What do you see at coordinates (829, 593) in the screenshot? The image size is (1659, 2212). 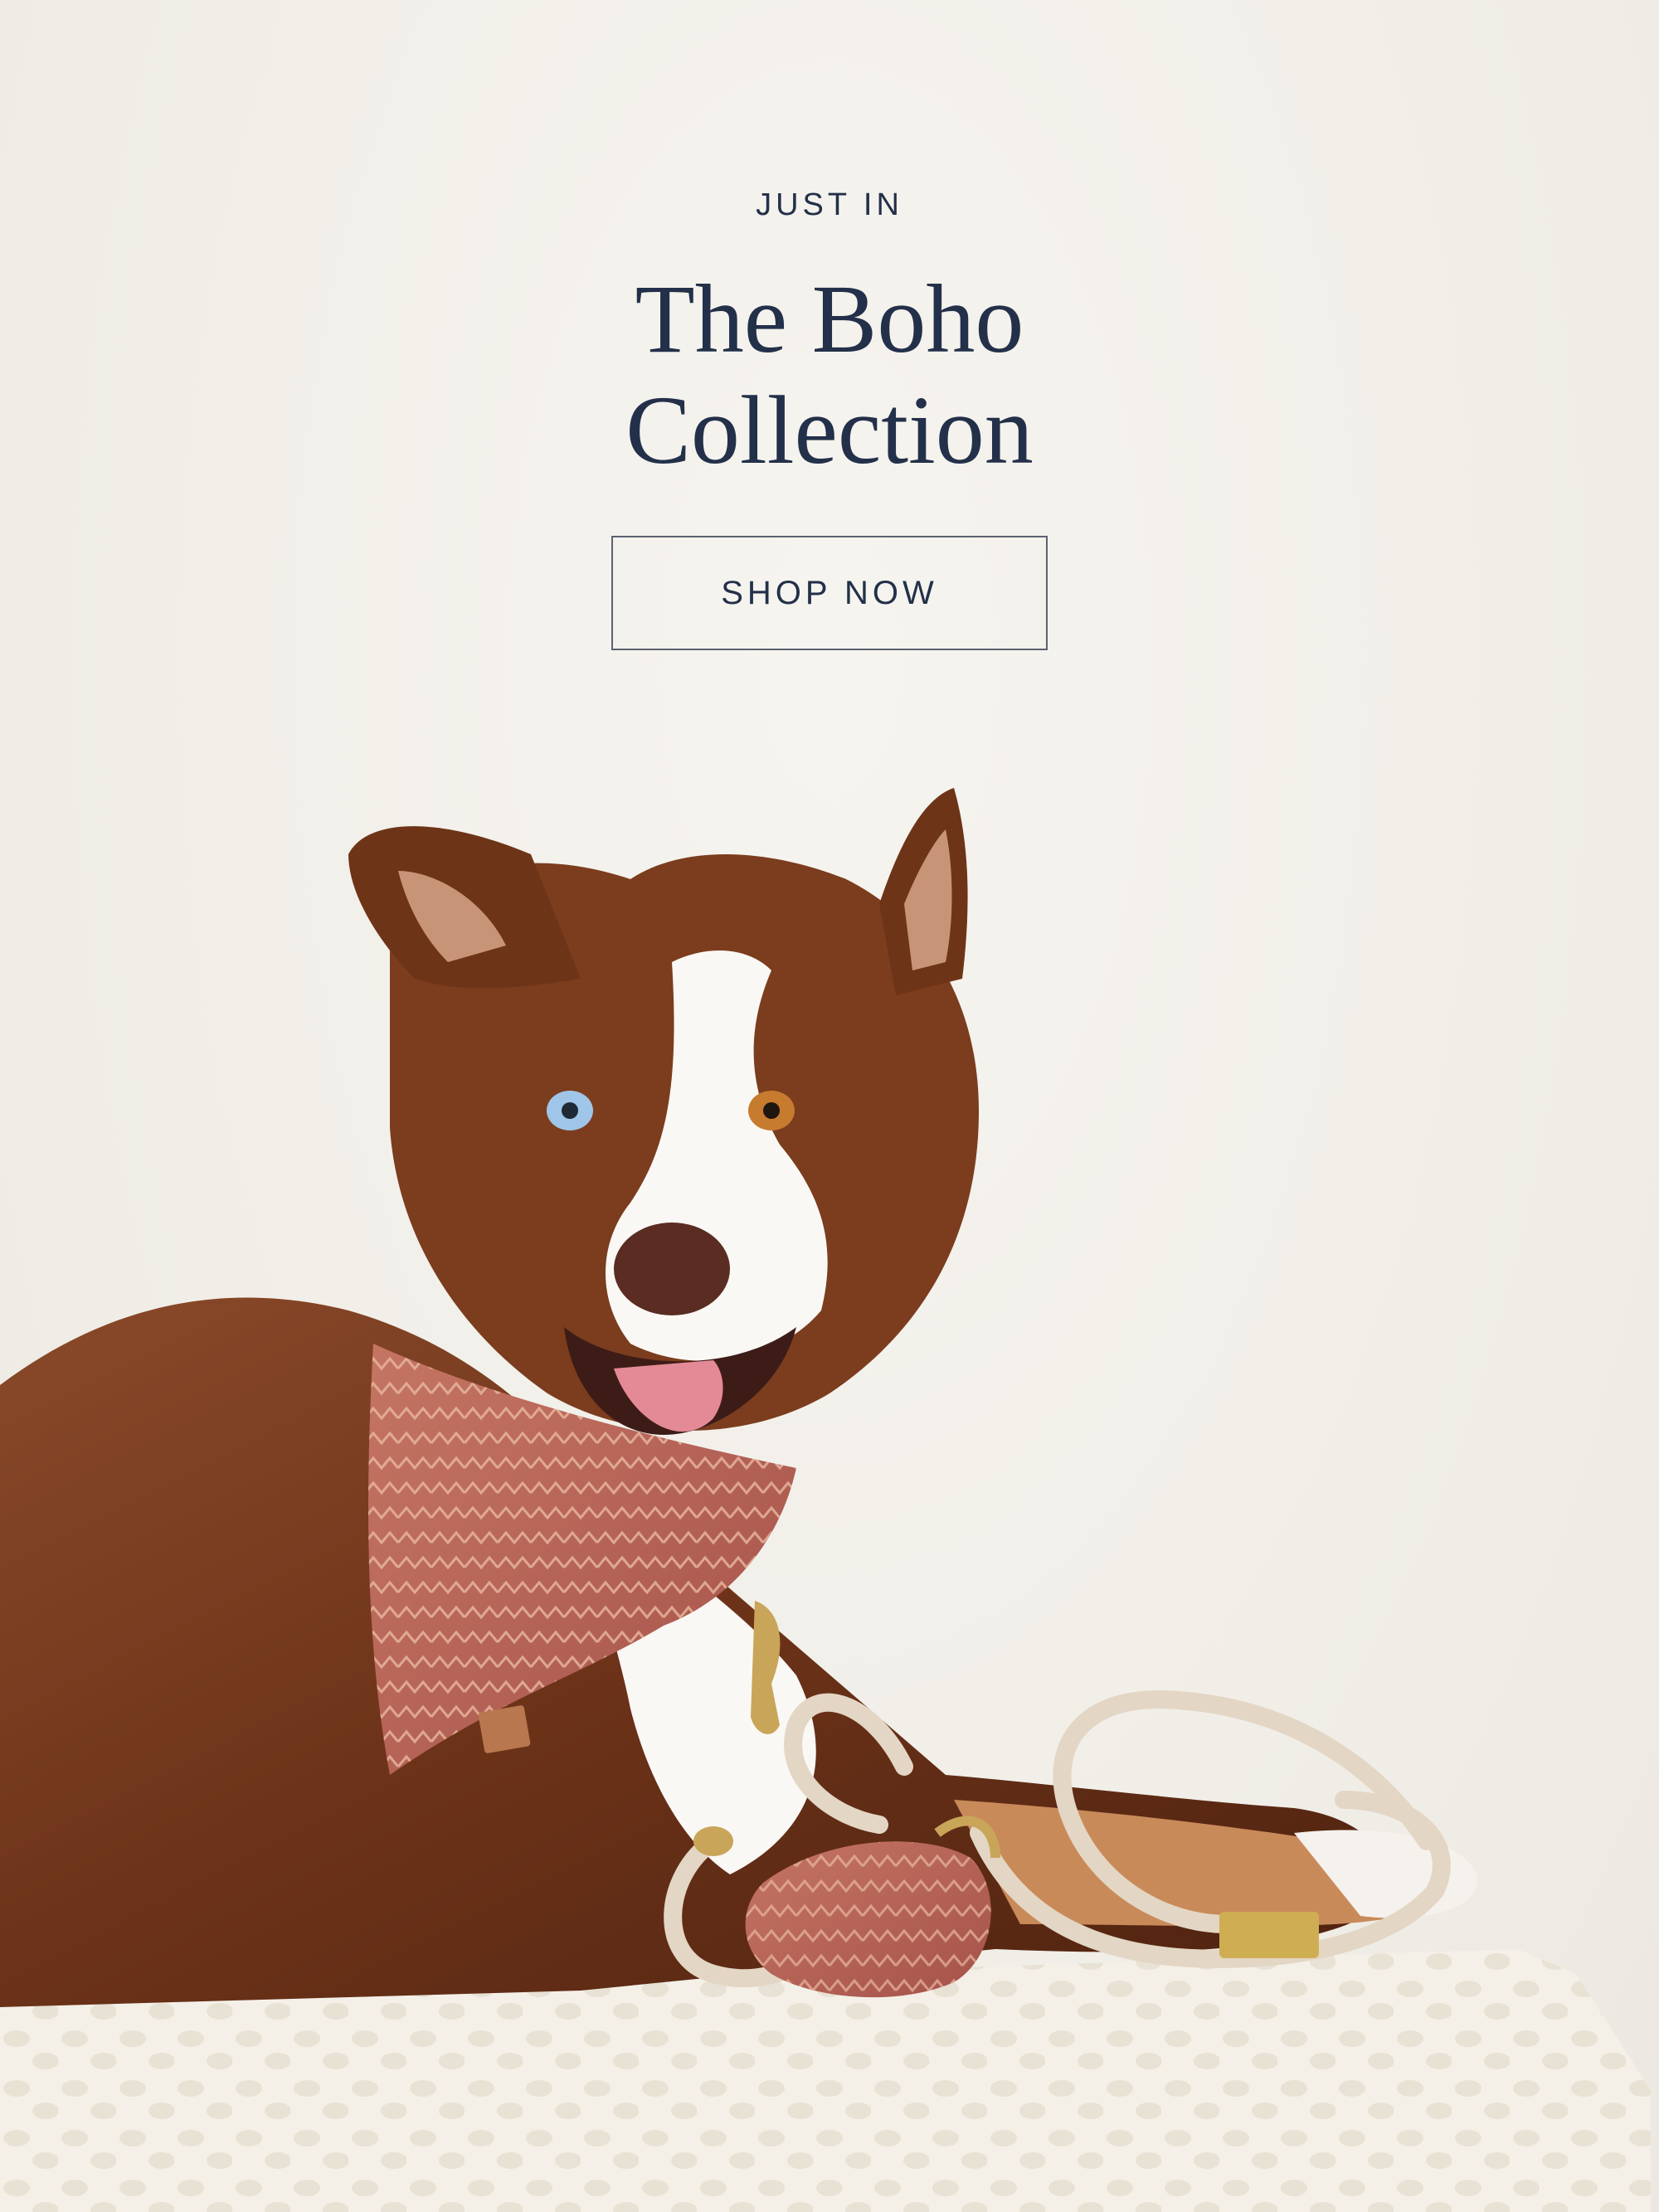 I see `shop-now-button: SHOP NOW` at bounding box center [829, 593].